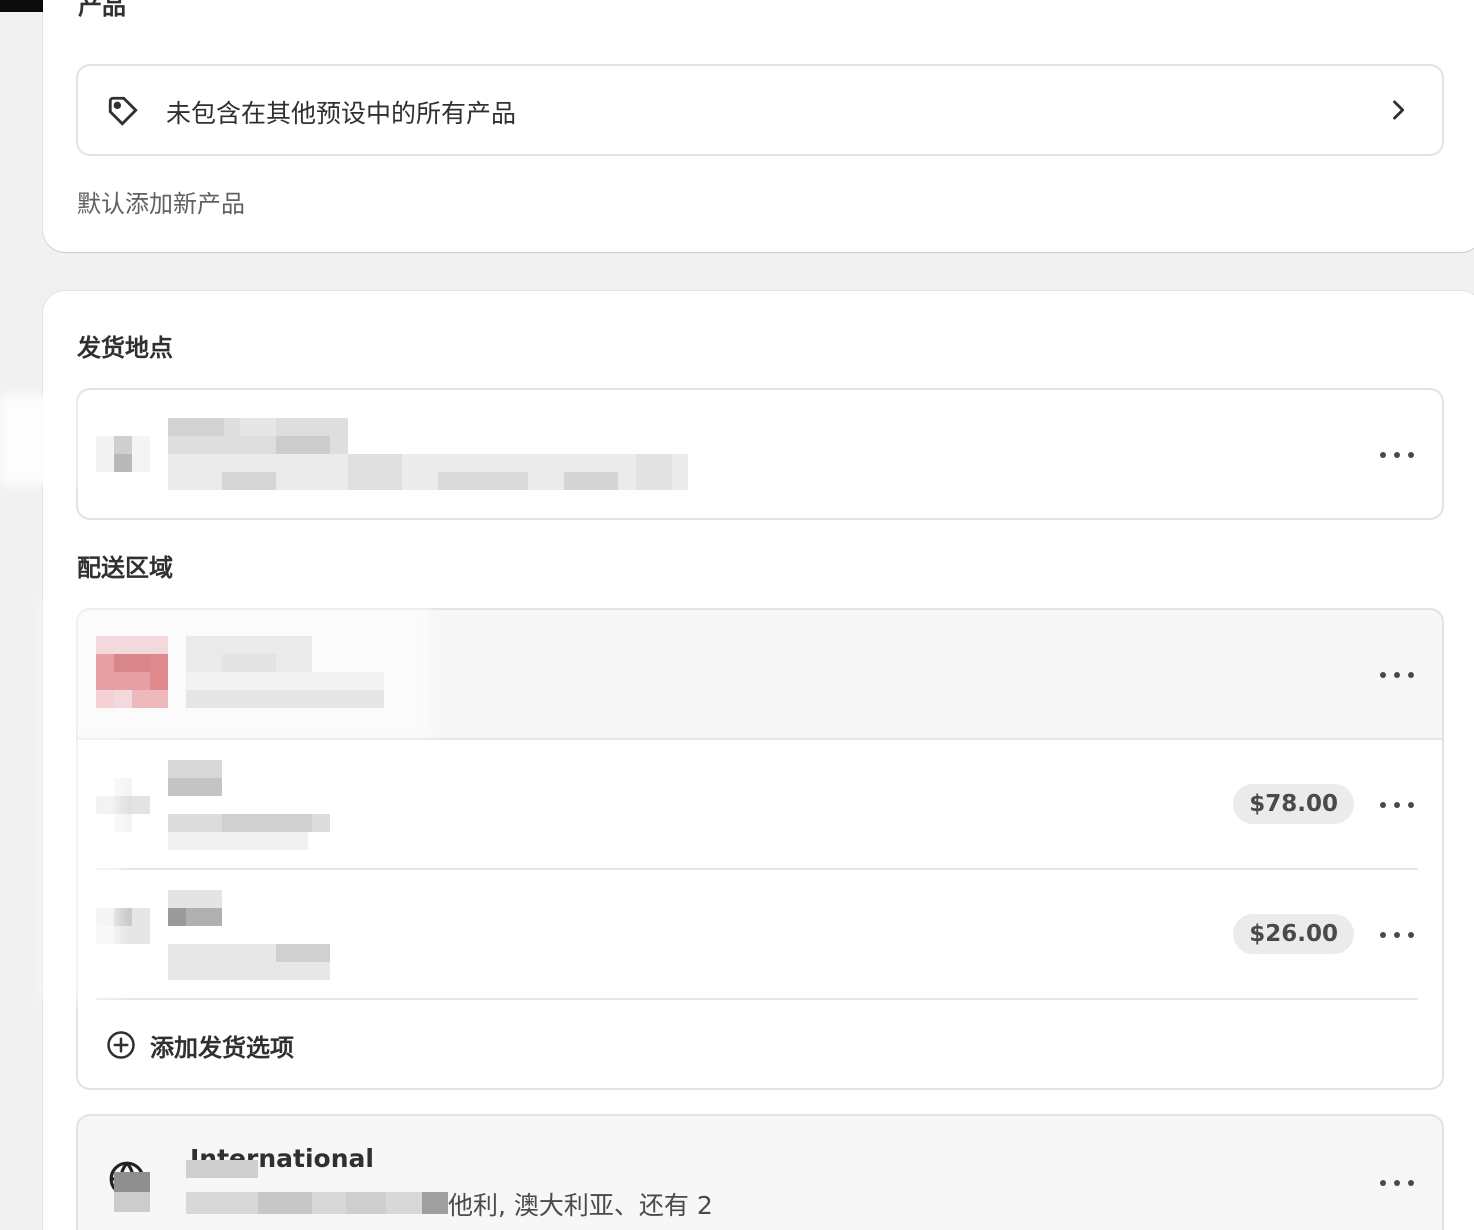 The image size is (1474, 1230). I want to click on international-more-button, so click(1397, 1183).